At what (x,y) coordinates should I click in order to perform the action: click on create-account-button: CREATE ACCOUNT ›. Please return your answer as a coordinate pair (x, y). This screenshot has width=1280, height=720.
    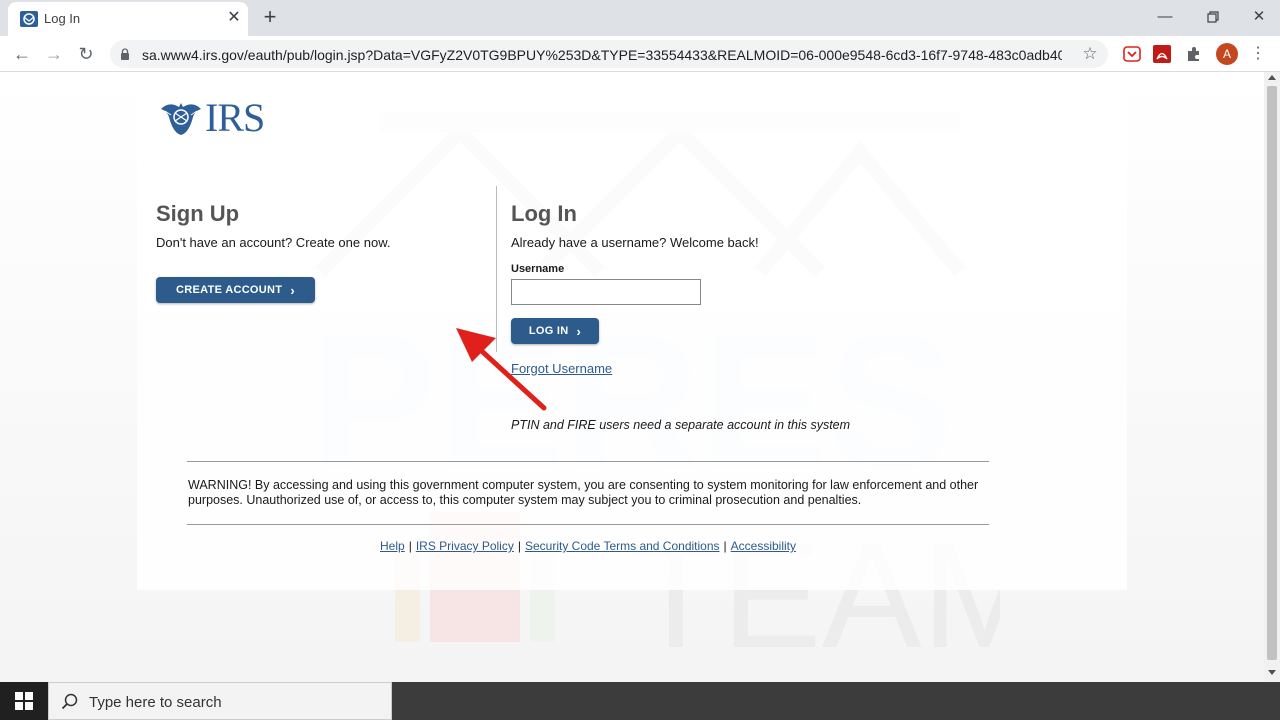
    Looking at the image, I should click on (235, 290).